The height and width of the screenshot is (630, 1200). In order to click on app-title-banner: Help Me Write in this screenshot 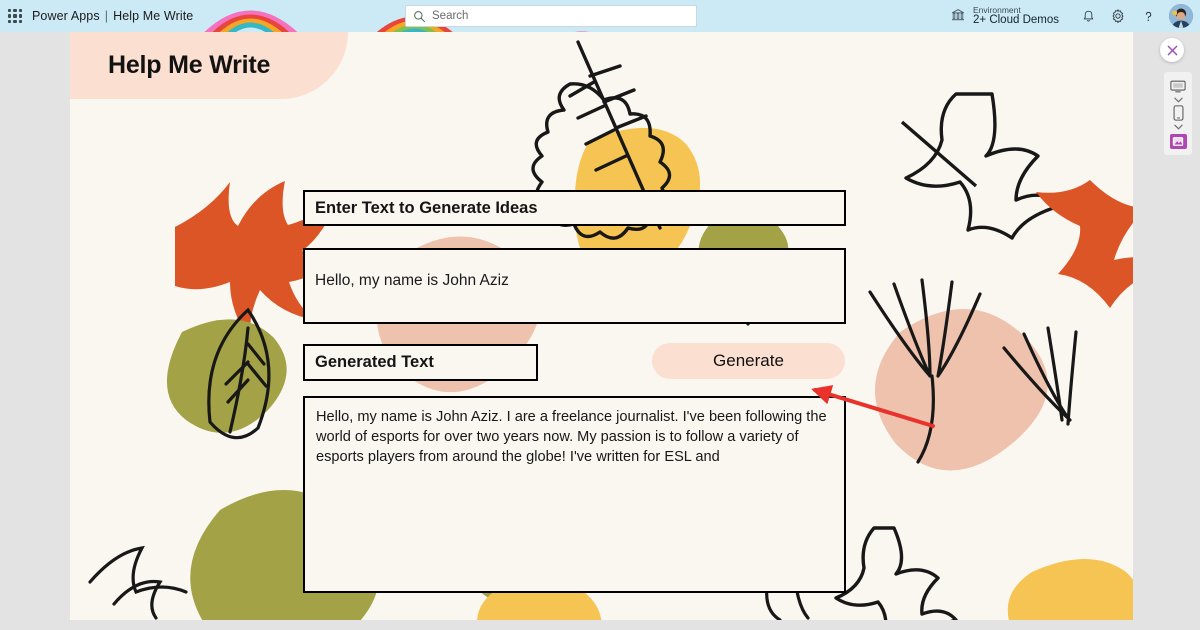, I will do `click(209, 65)`.